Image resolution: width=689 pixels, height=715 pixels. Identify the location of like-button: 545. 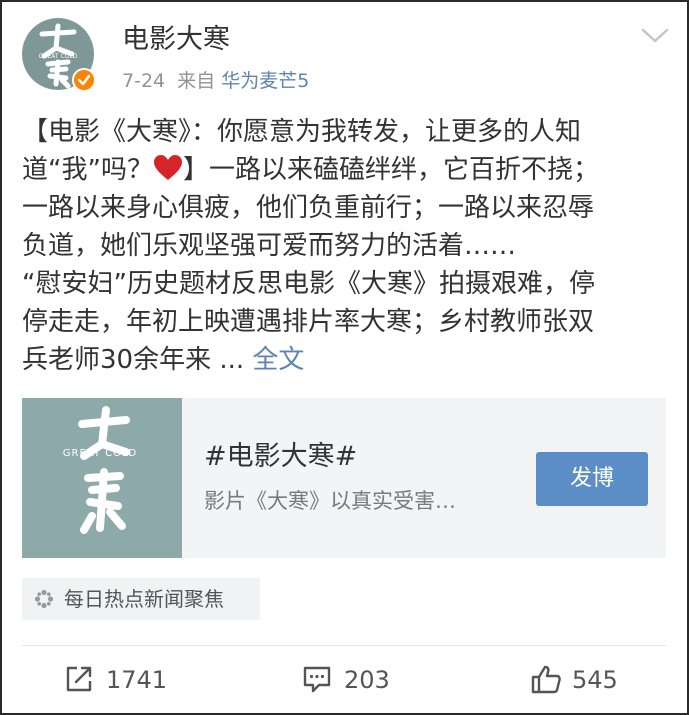
(585, 680).